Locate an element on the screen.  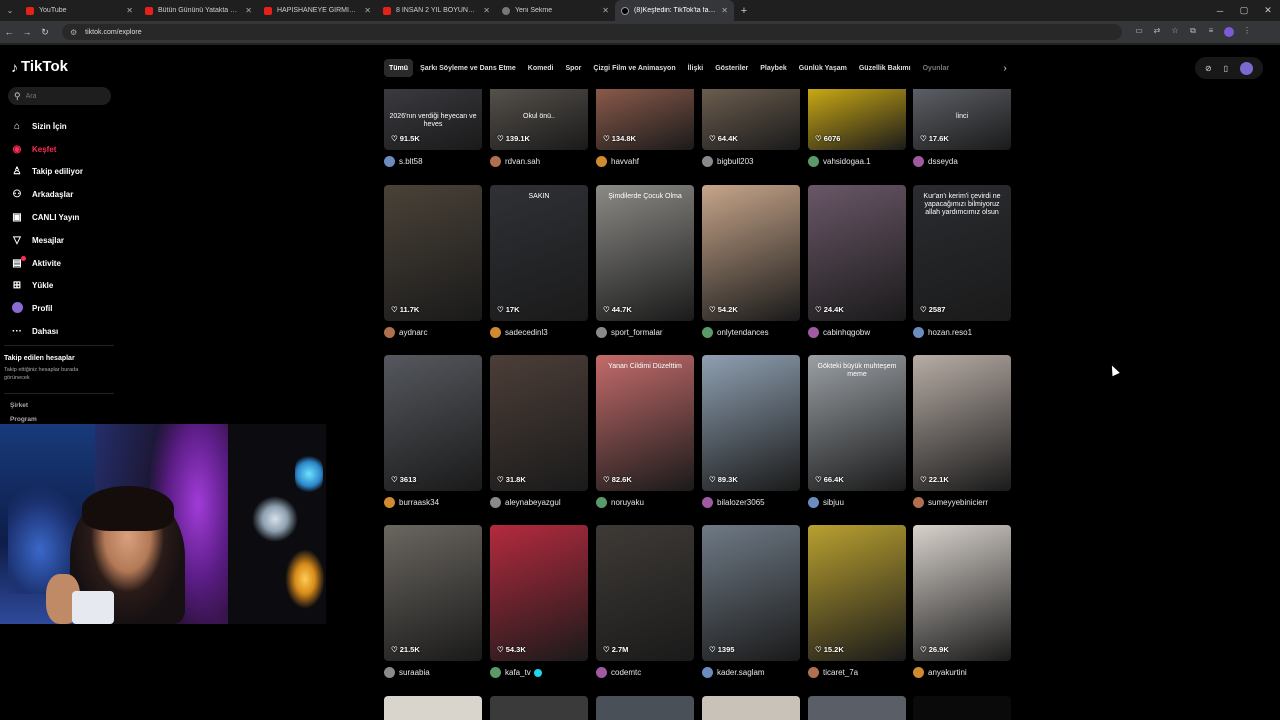
category-chip: Playbek is located at coordinates (773, 68).